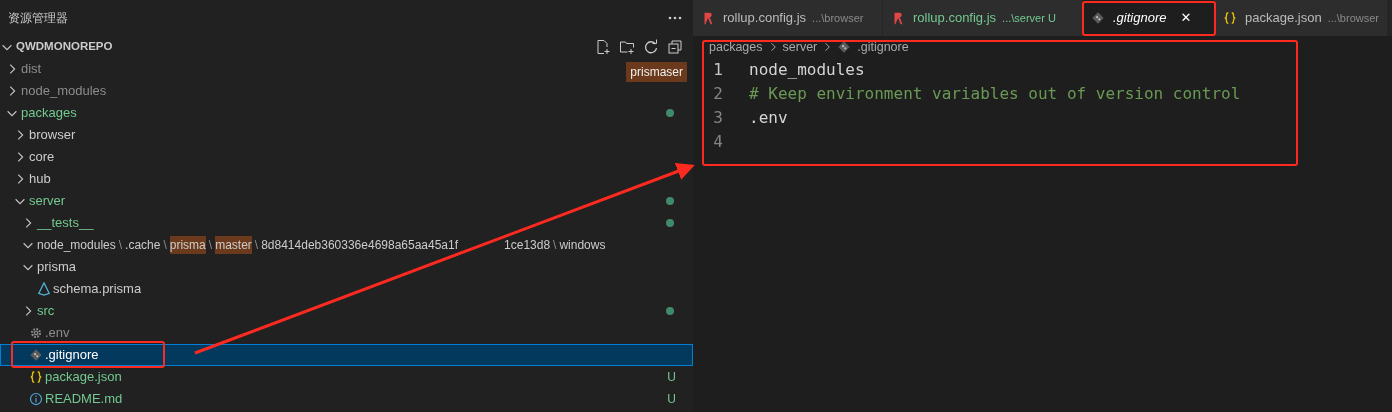 The height and width of the screenshot is (412, 1392). I want to click on folder-name: node_modules, so click(64, 91).